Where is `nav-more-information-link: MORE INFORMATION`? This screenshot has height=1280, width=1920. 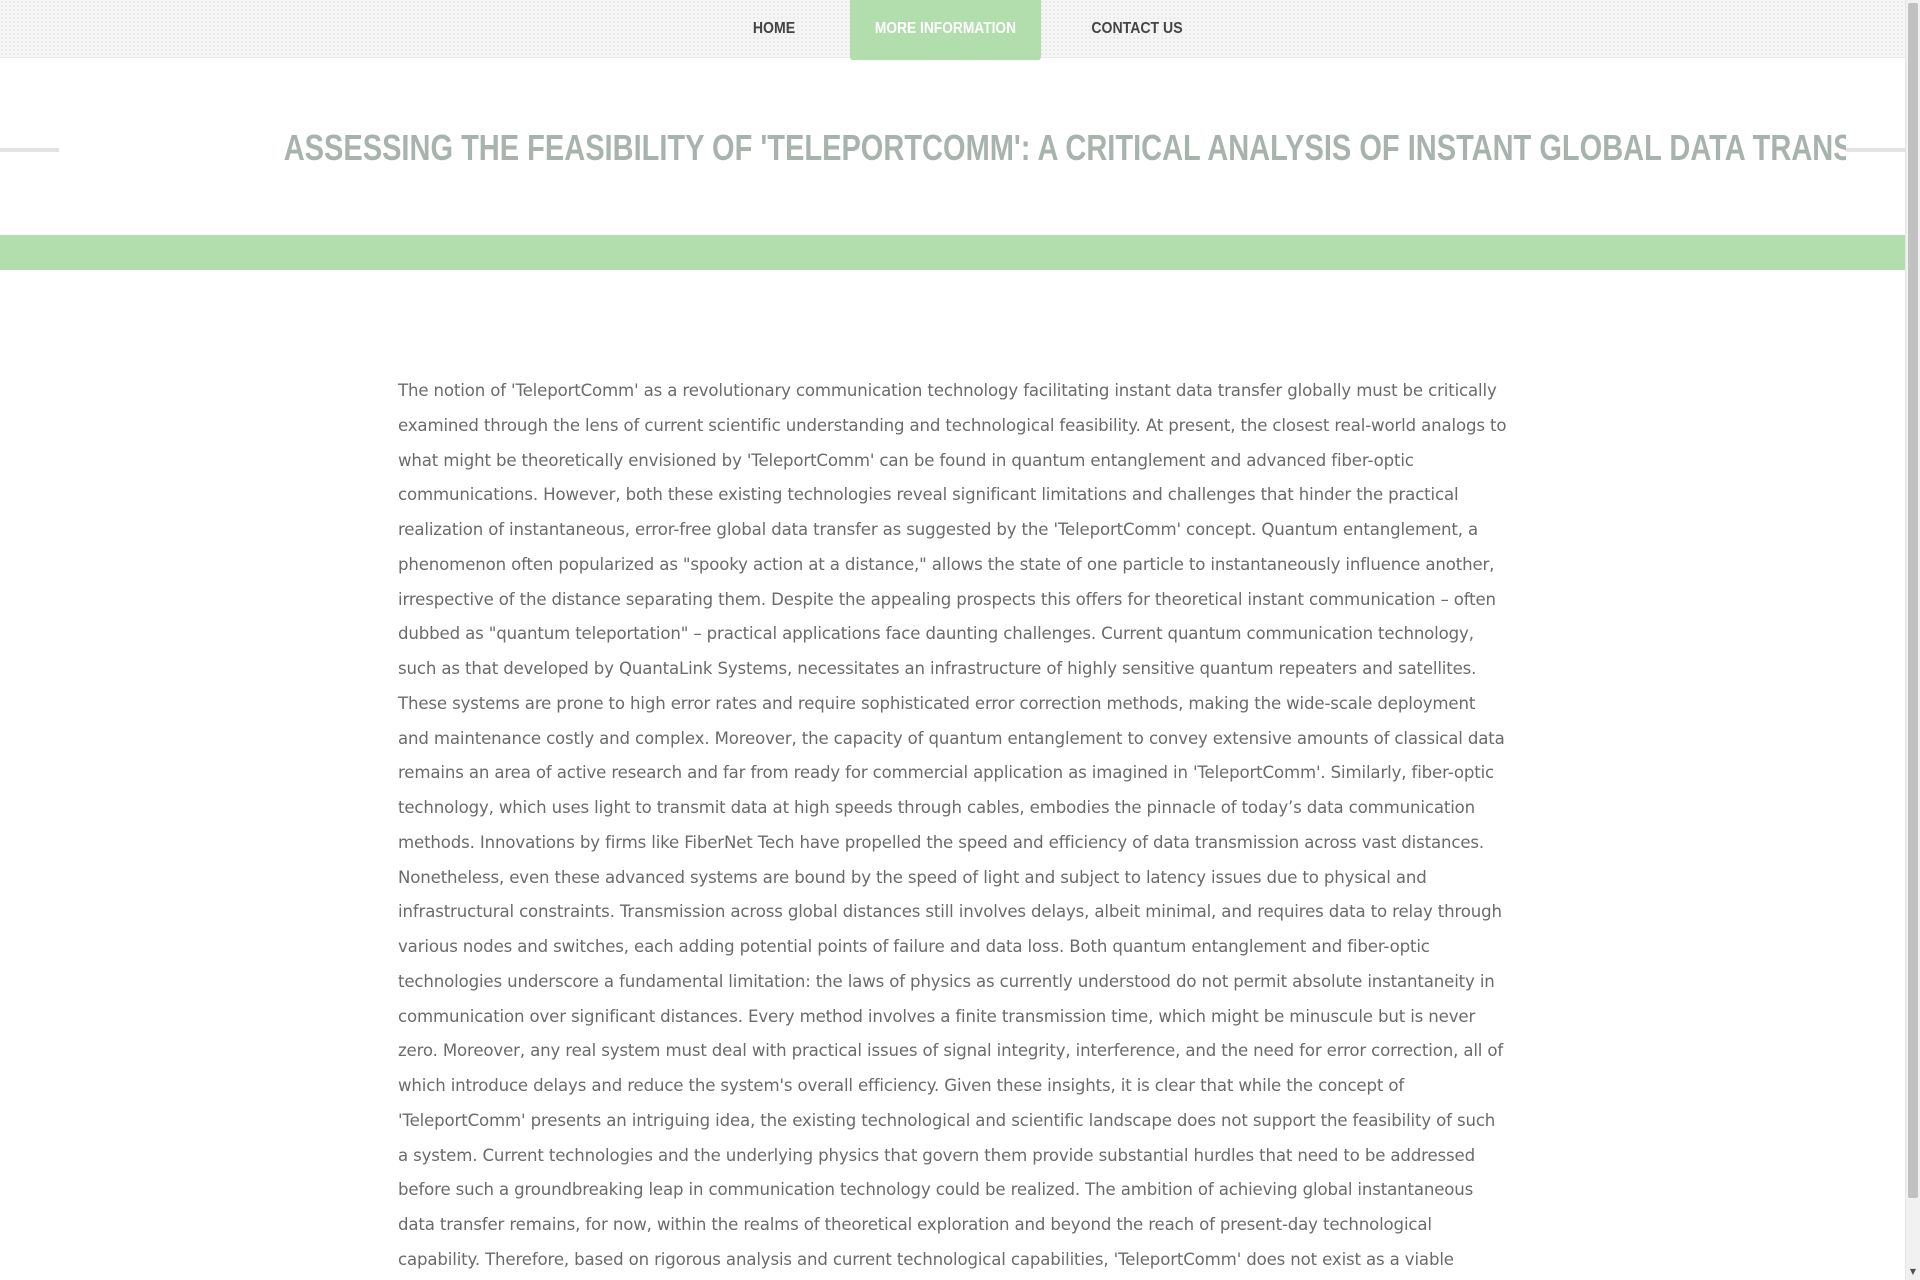
nav-more-information-link: MORE INFORMATION is located at coordinates (945, 30).